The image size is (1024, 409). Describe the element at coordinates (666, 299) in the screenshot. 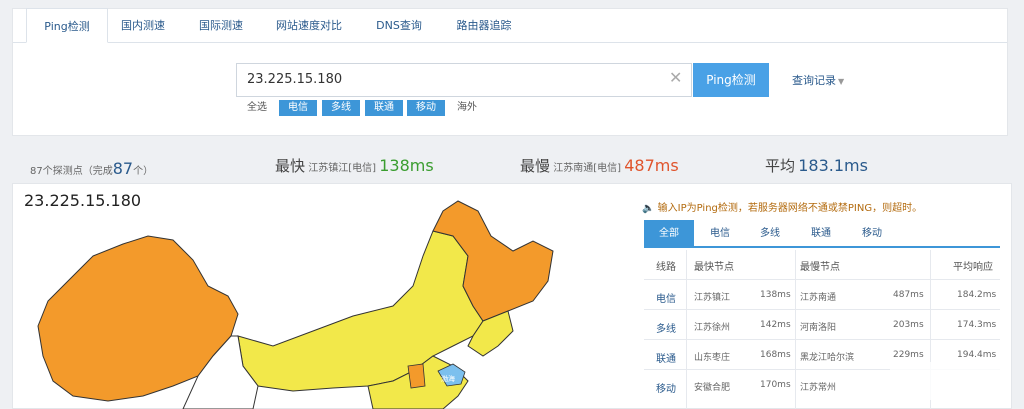

I see `row-telecom-line: 电信` at that location.